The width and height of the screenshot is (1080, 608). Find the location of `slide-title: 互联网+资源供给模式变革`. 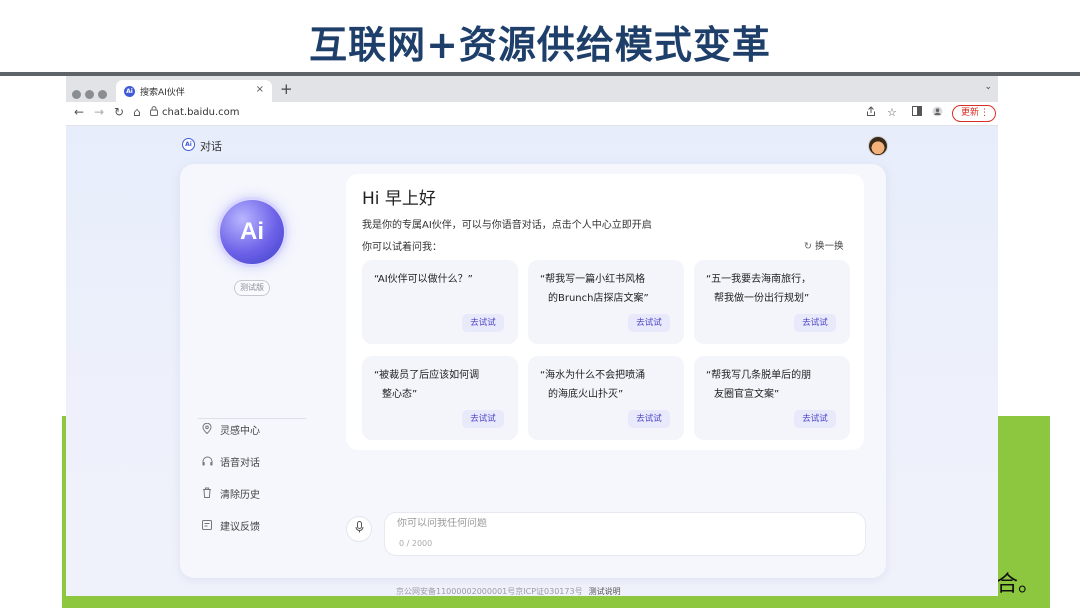

slide-title: 互联网+资源供给模式变革 is located at coordinates (540, 45).